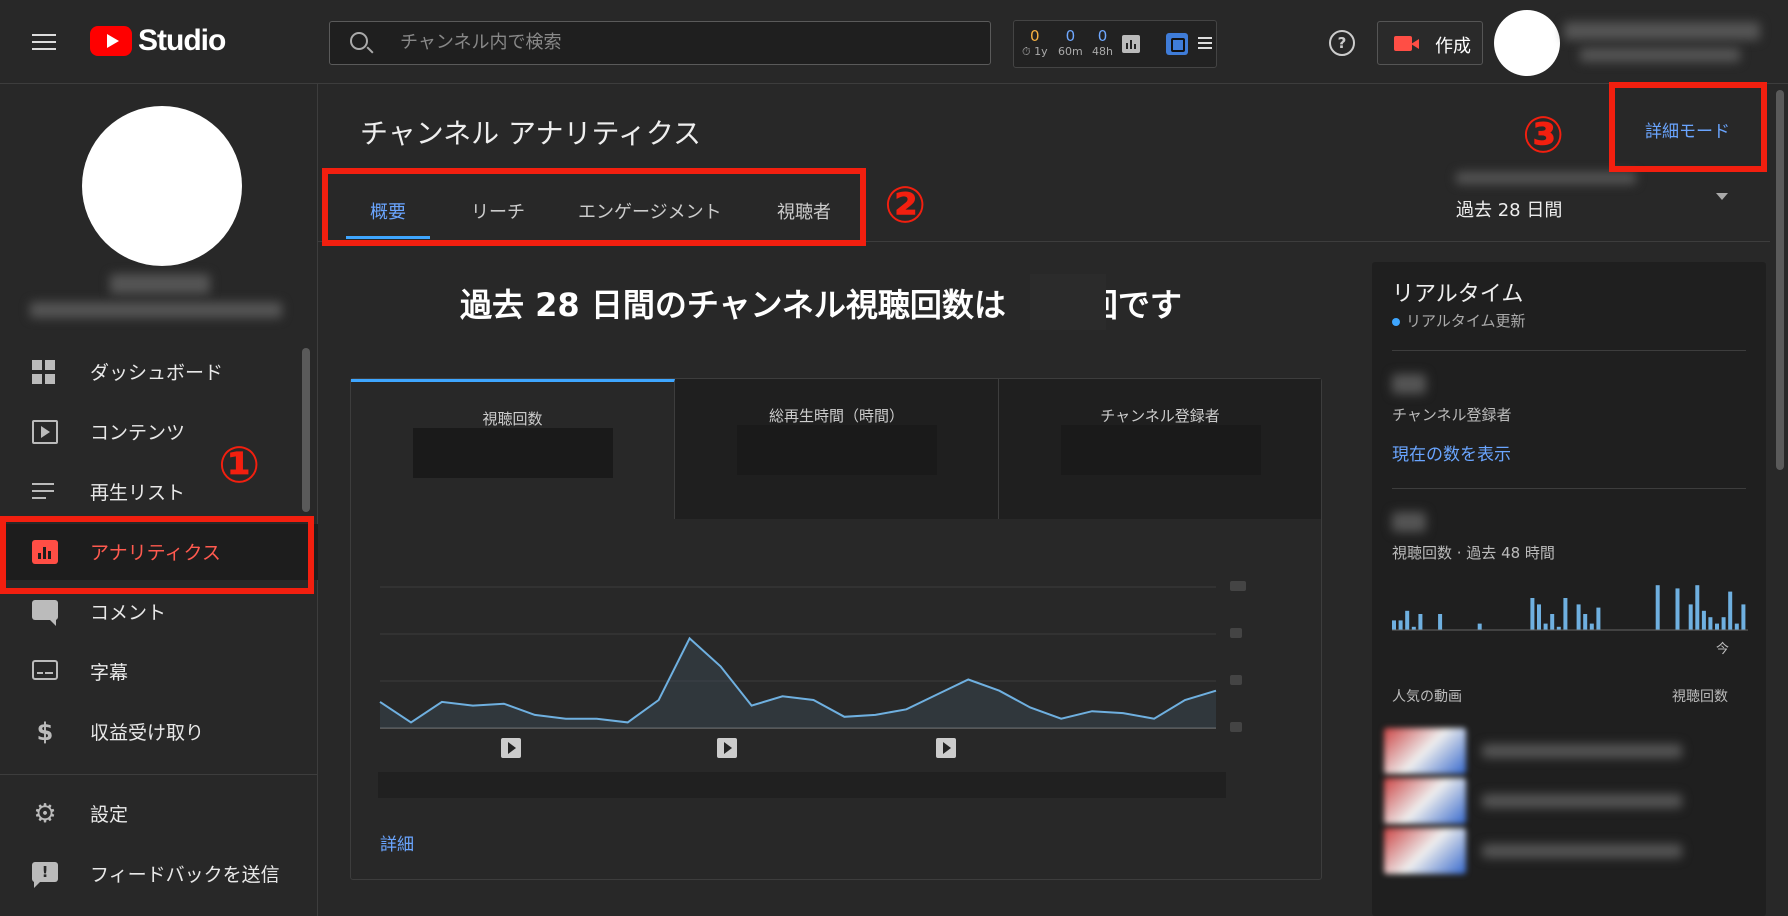 The width and height of the screenshot is (1788, 916). What do you see at coordinates (1427, 697) in the screenshot?
I see `popular-videos-label: 人気の動画` at bounding box center [1427, 697].